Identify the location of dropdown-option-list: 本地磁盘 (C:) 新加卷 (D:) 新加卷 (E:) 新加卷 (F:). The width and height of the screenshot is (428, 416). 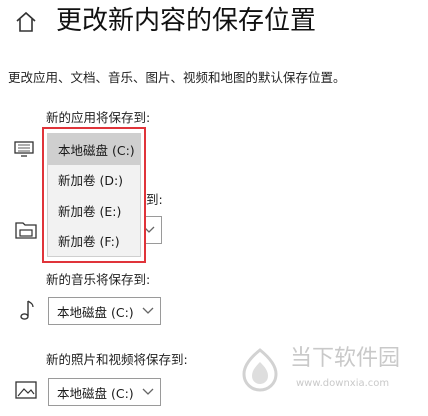
(94, 195).